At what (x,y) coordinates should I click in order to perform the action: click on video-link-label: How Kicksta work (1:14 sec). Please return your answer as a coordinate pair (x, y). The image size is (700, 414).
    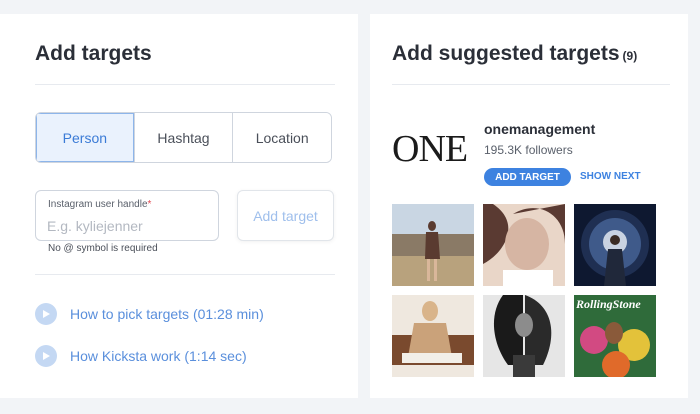
    Looking at the image, I should click on (158, 356).